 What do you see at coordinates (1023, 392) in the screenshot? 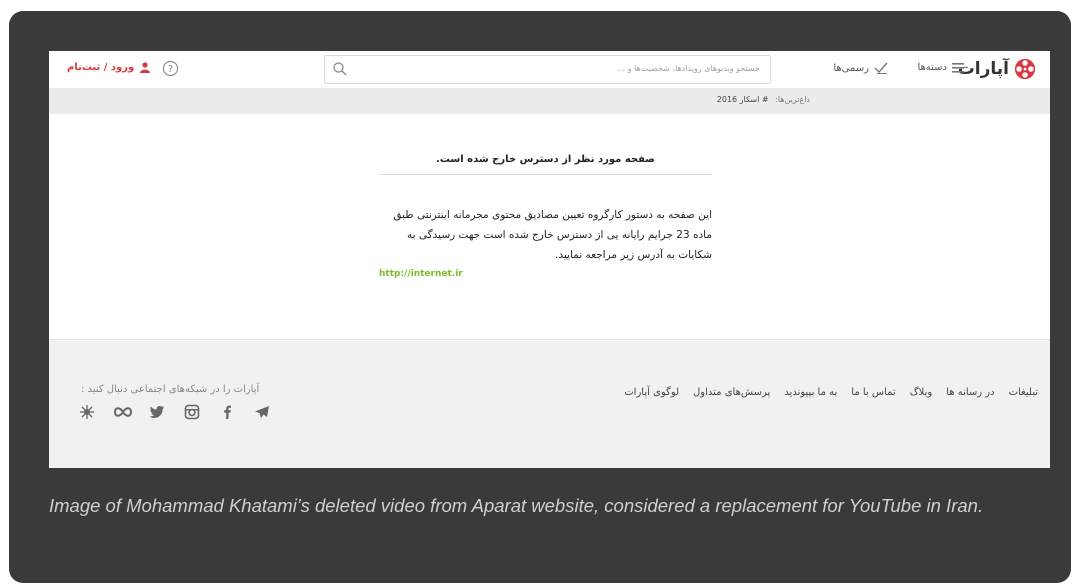
I see `footer-link-ads: تبلیغات` at bounding box center [1023, 392].